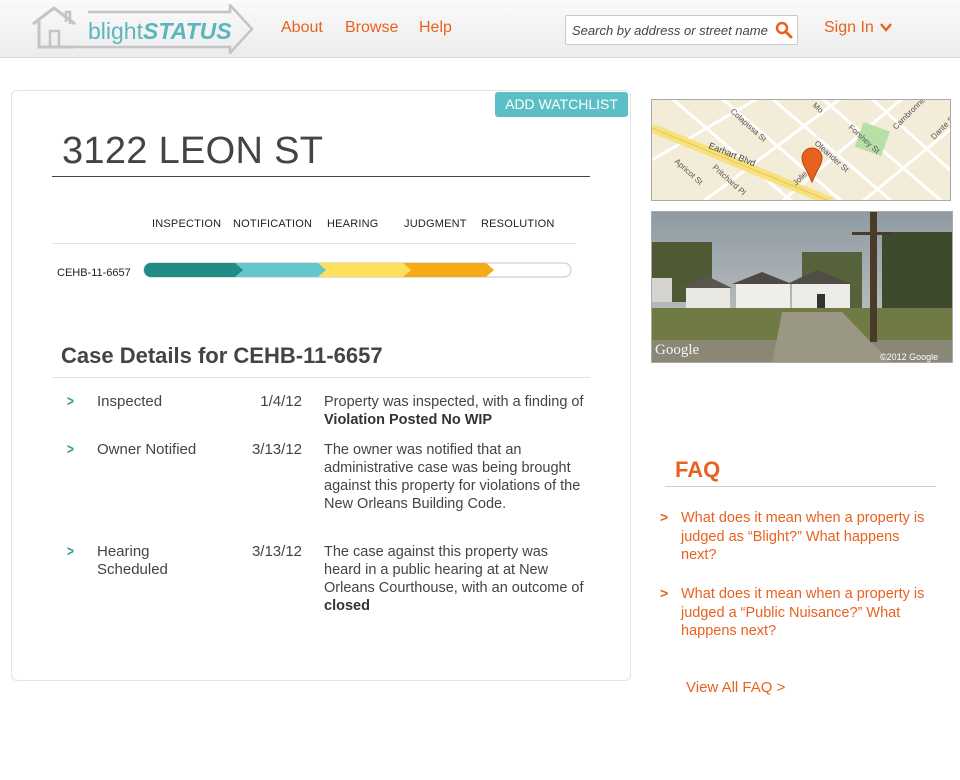 The image size is (960, 780). I want to click on logo: blightSTATUS, so click(142, 29).